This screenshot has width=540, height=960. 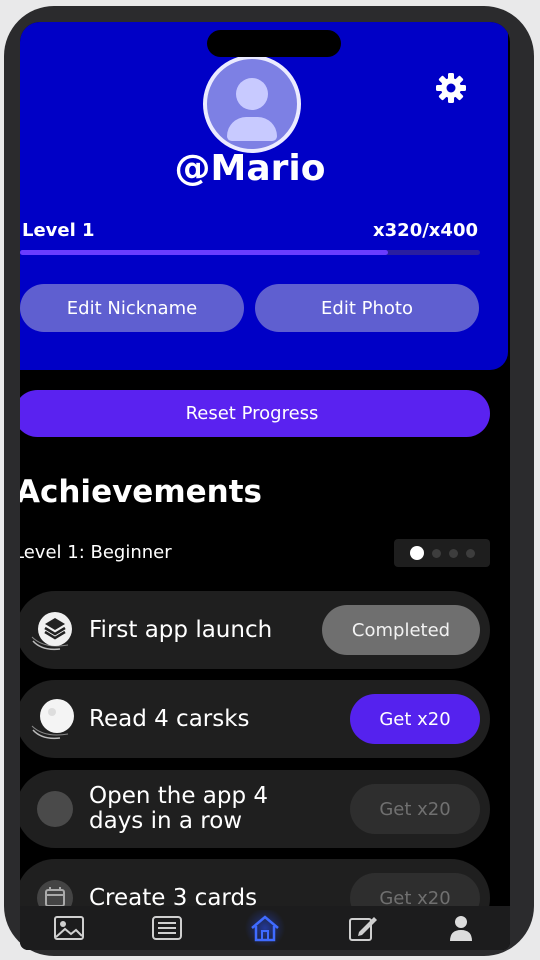 I want to click on edit-photo-button: Edit Photo, so click(x=367, y=308).